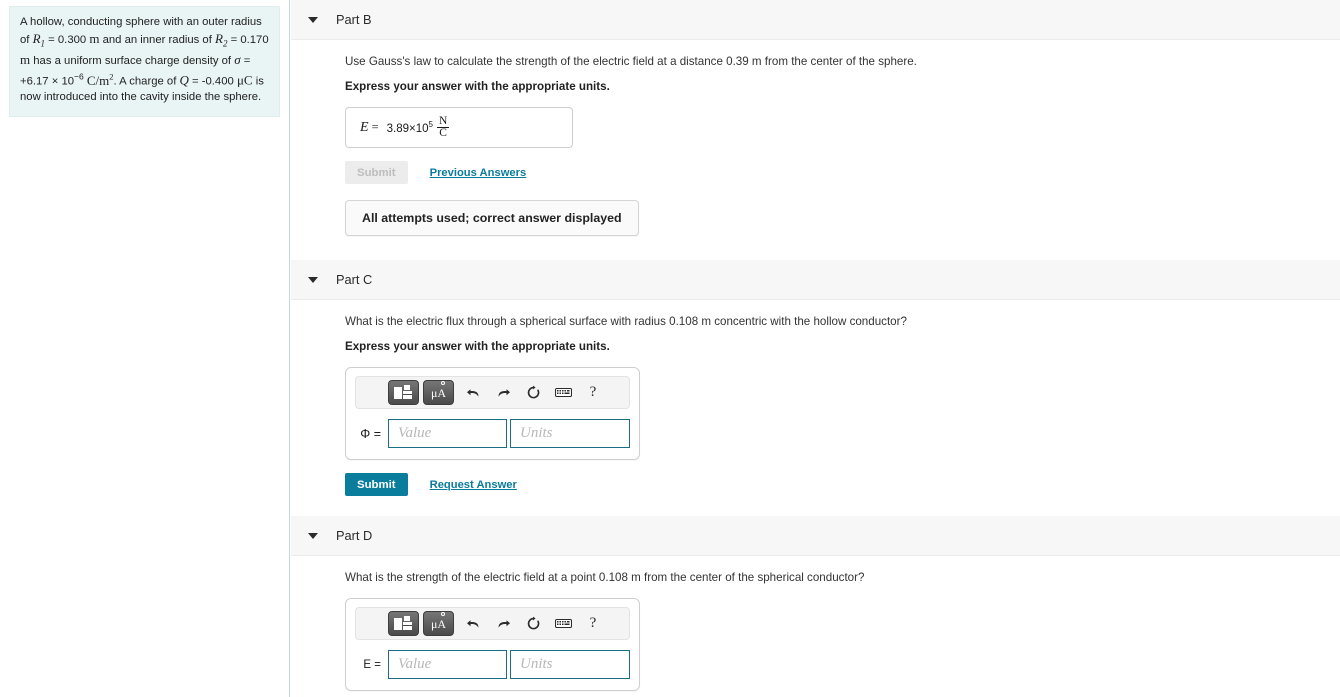  Describe the element at coordinates (184, 80) in the screenshot. I see `q-symbol: Q` at that location.